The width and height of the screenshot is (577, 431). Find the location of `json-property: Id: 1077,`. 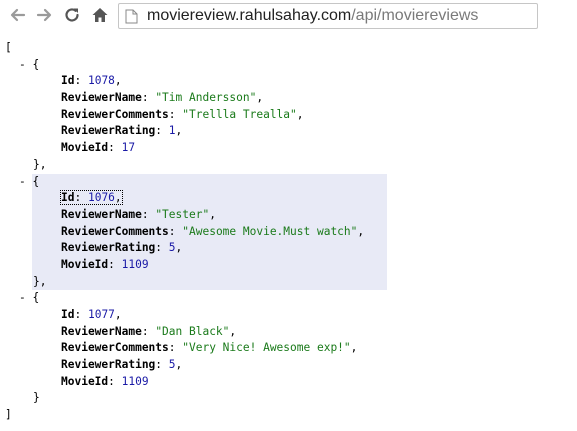

json-property: Id: 1077, is located at coordinates (91, 314).